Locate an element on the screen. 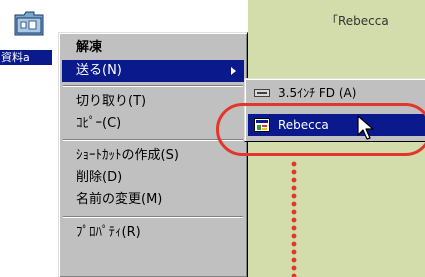 This screenshot has height=277, width=425. submenu-arrow-icon is located at coordinates (233, 71).